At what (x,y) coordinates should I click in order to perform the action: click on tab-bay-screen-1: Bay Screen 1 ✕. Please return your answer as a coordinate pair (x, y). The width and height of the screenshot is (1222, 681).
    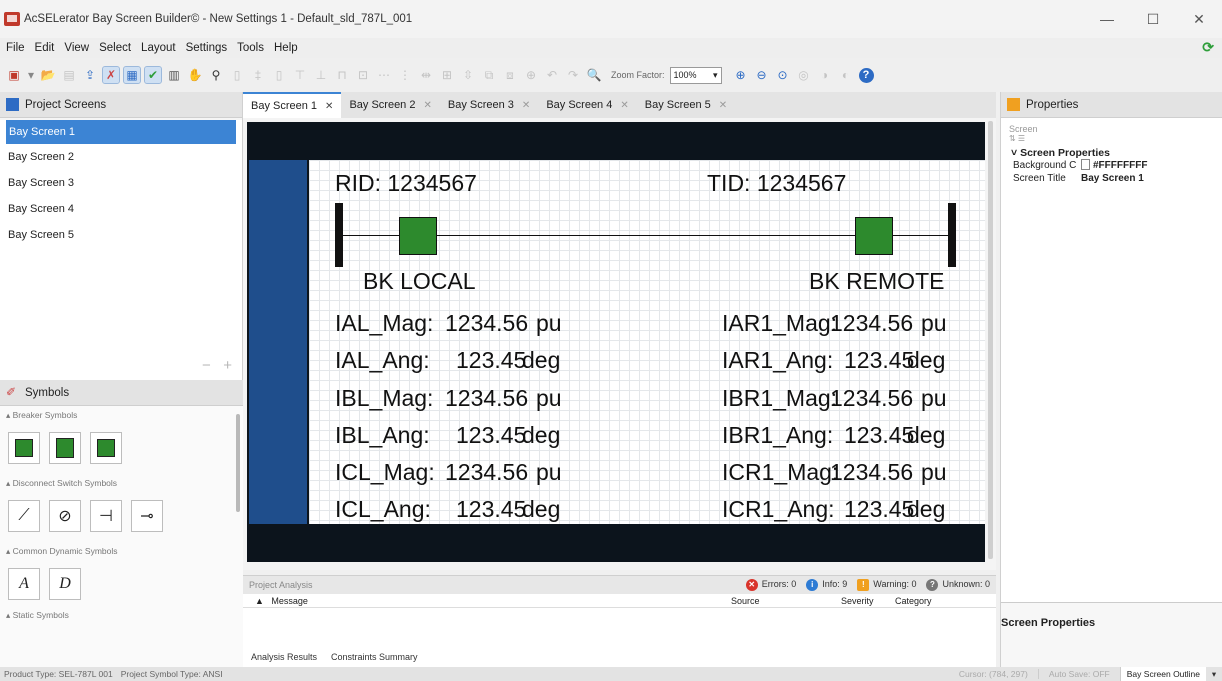
    Looking at the image, I should click on (292, 105).